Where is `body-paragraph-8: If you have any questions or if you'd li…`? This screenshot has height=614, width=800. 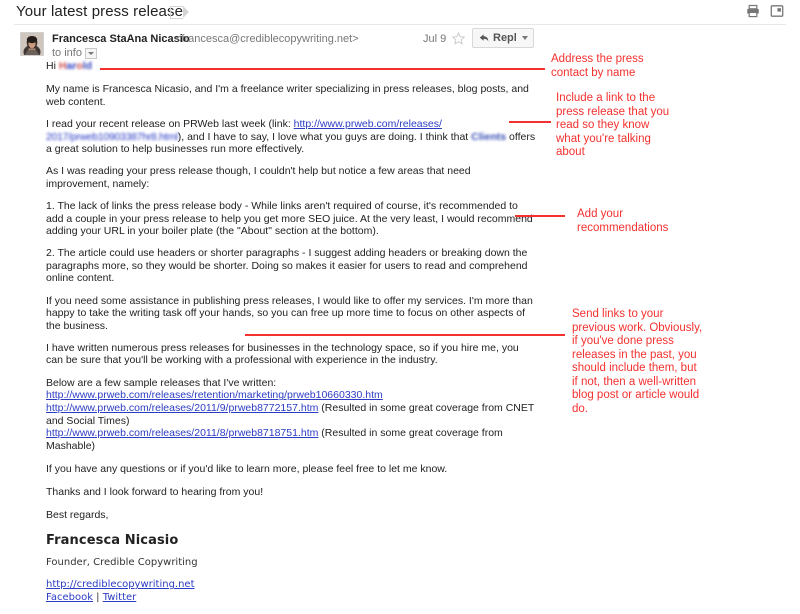 body-paragraph-8: If you have any questions or if you'd li… is located at coordinates (247, 469).